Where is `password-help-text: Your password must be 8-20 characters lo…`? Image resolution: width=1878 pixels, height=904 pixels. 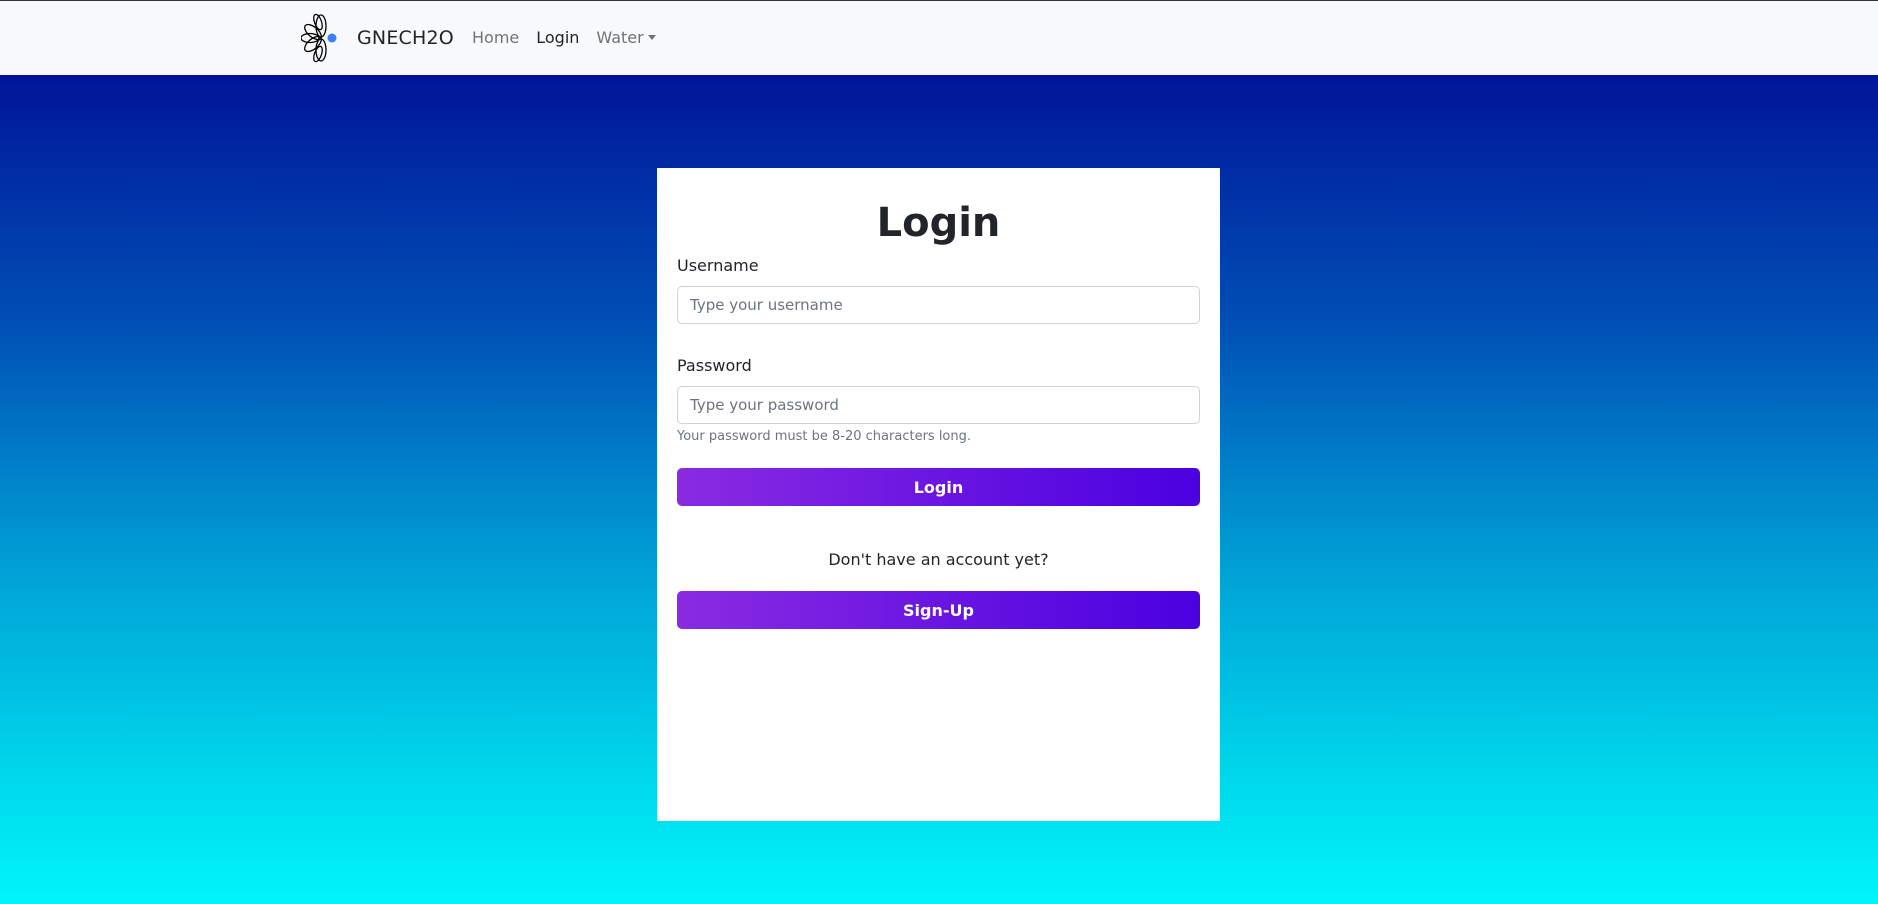 password-help-text: Your password must be 8-20 characters lo… is located at coordinates (824, 436).